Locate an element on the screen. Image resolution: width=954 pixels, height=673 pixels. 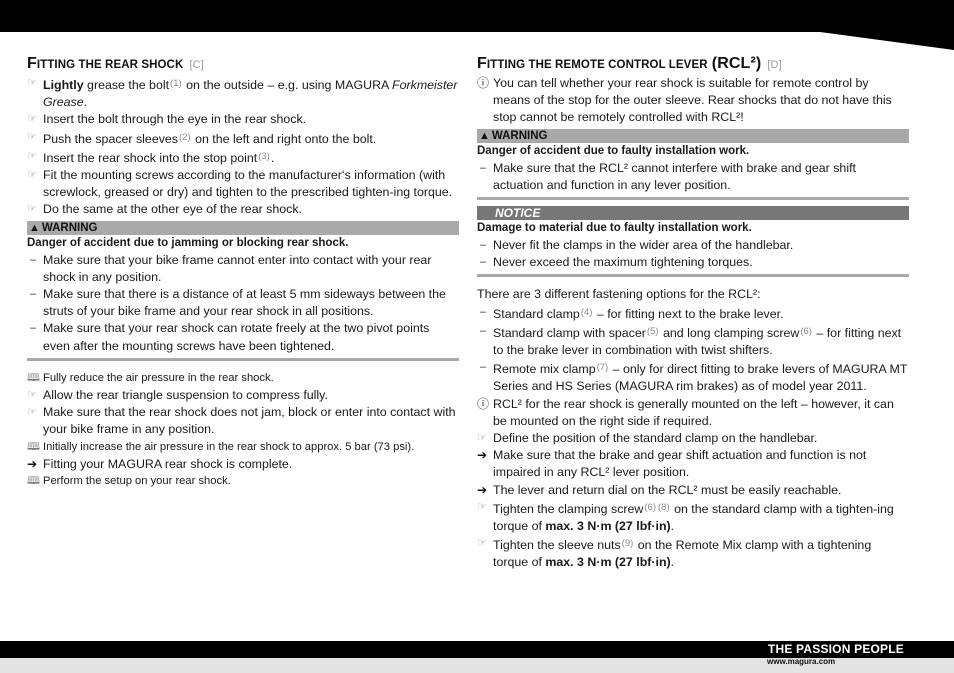
part-reference: (6) is located at coordinates (806, 331).